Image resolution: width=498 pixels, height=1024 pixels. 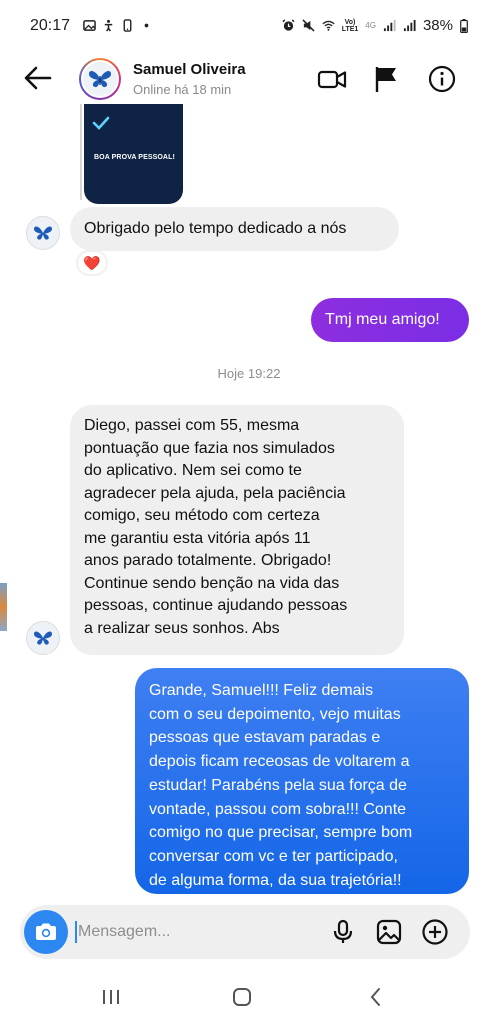 What do you see at coordinates (108, 25) in the screenshot?
I see `accessibility-notification-icon` at bounding box center [108, 25].